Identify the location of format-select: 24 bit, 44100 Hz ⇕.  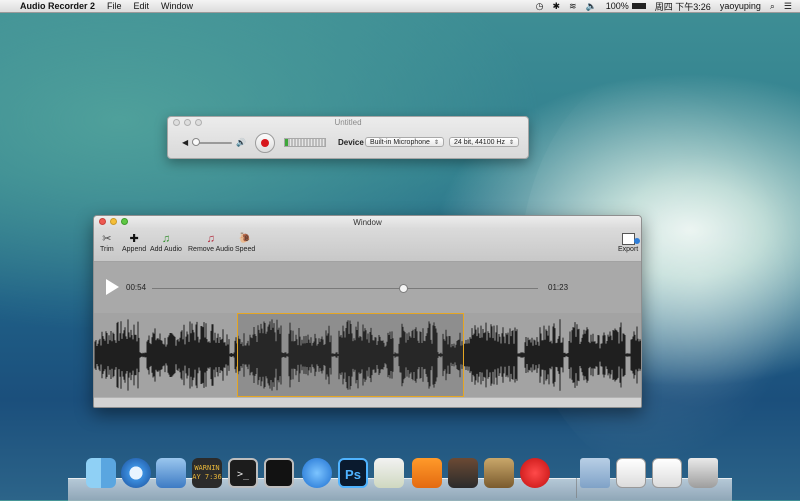
(484, 142).